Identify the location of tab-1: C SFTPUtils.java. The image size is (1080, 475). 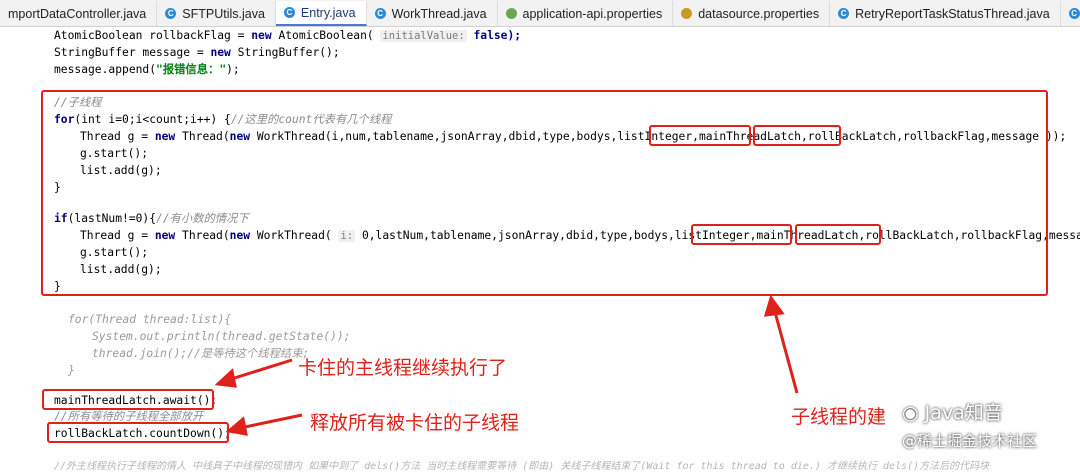
(216, 13).